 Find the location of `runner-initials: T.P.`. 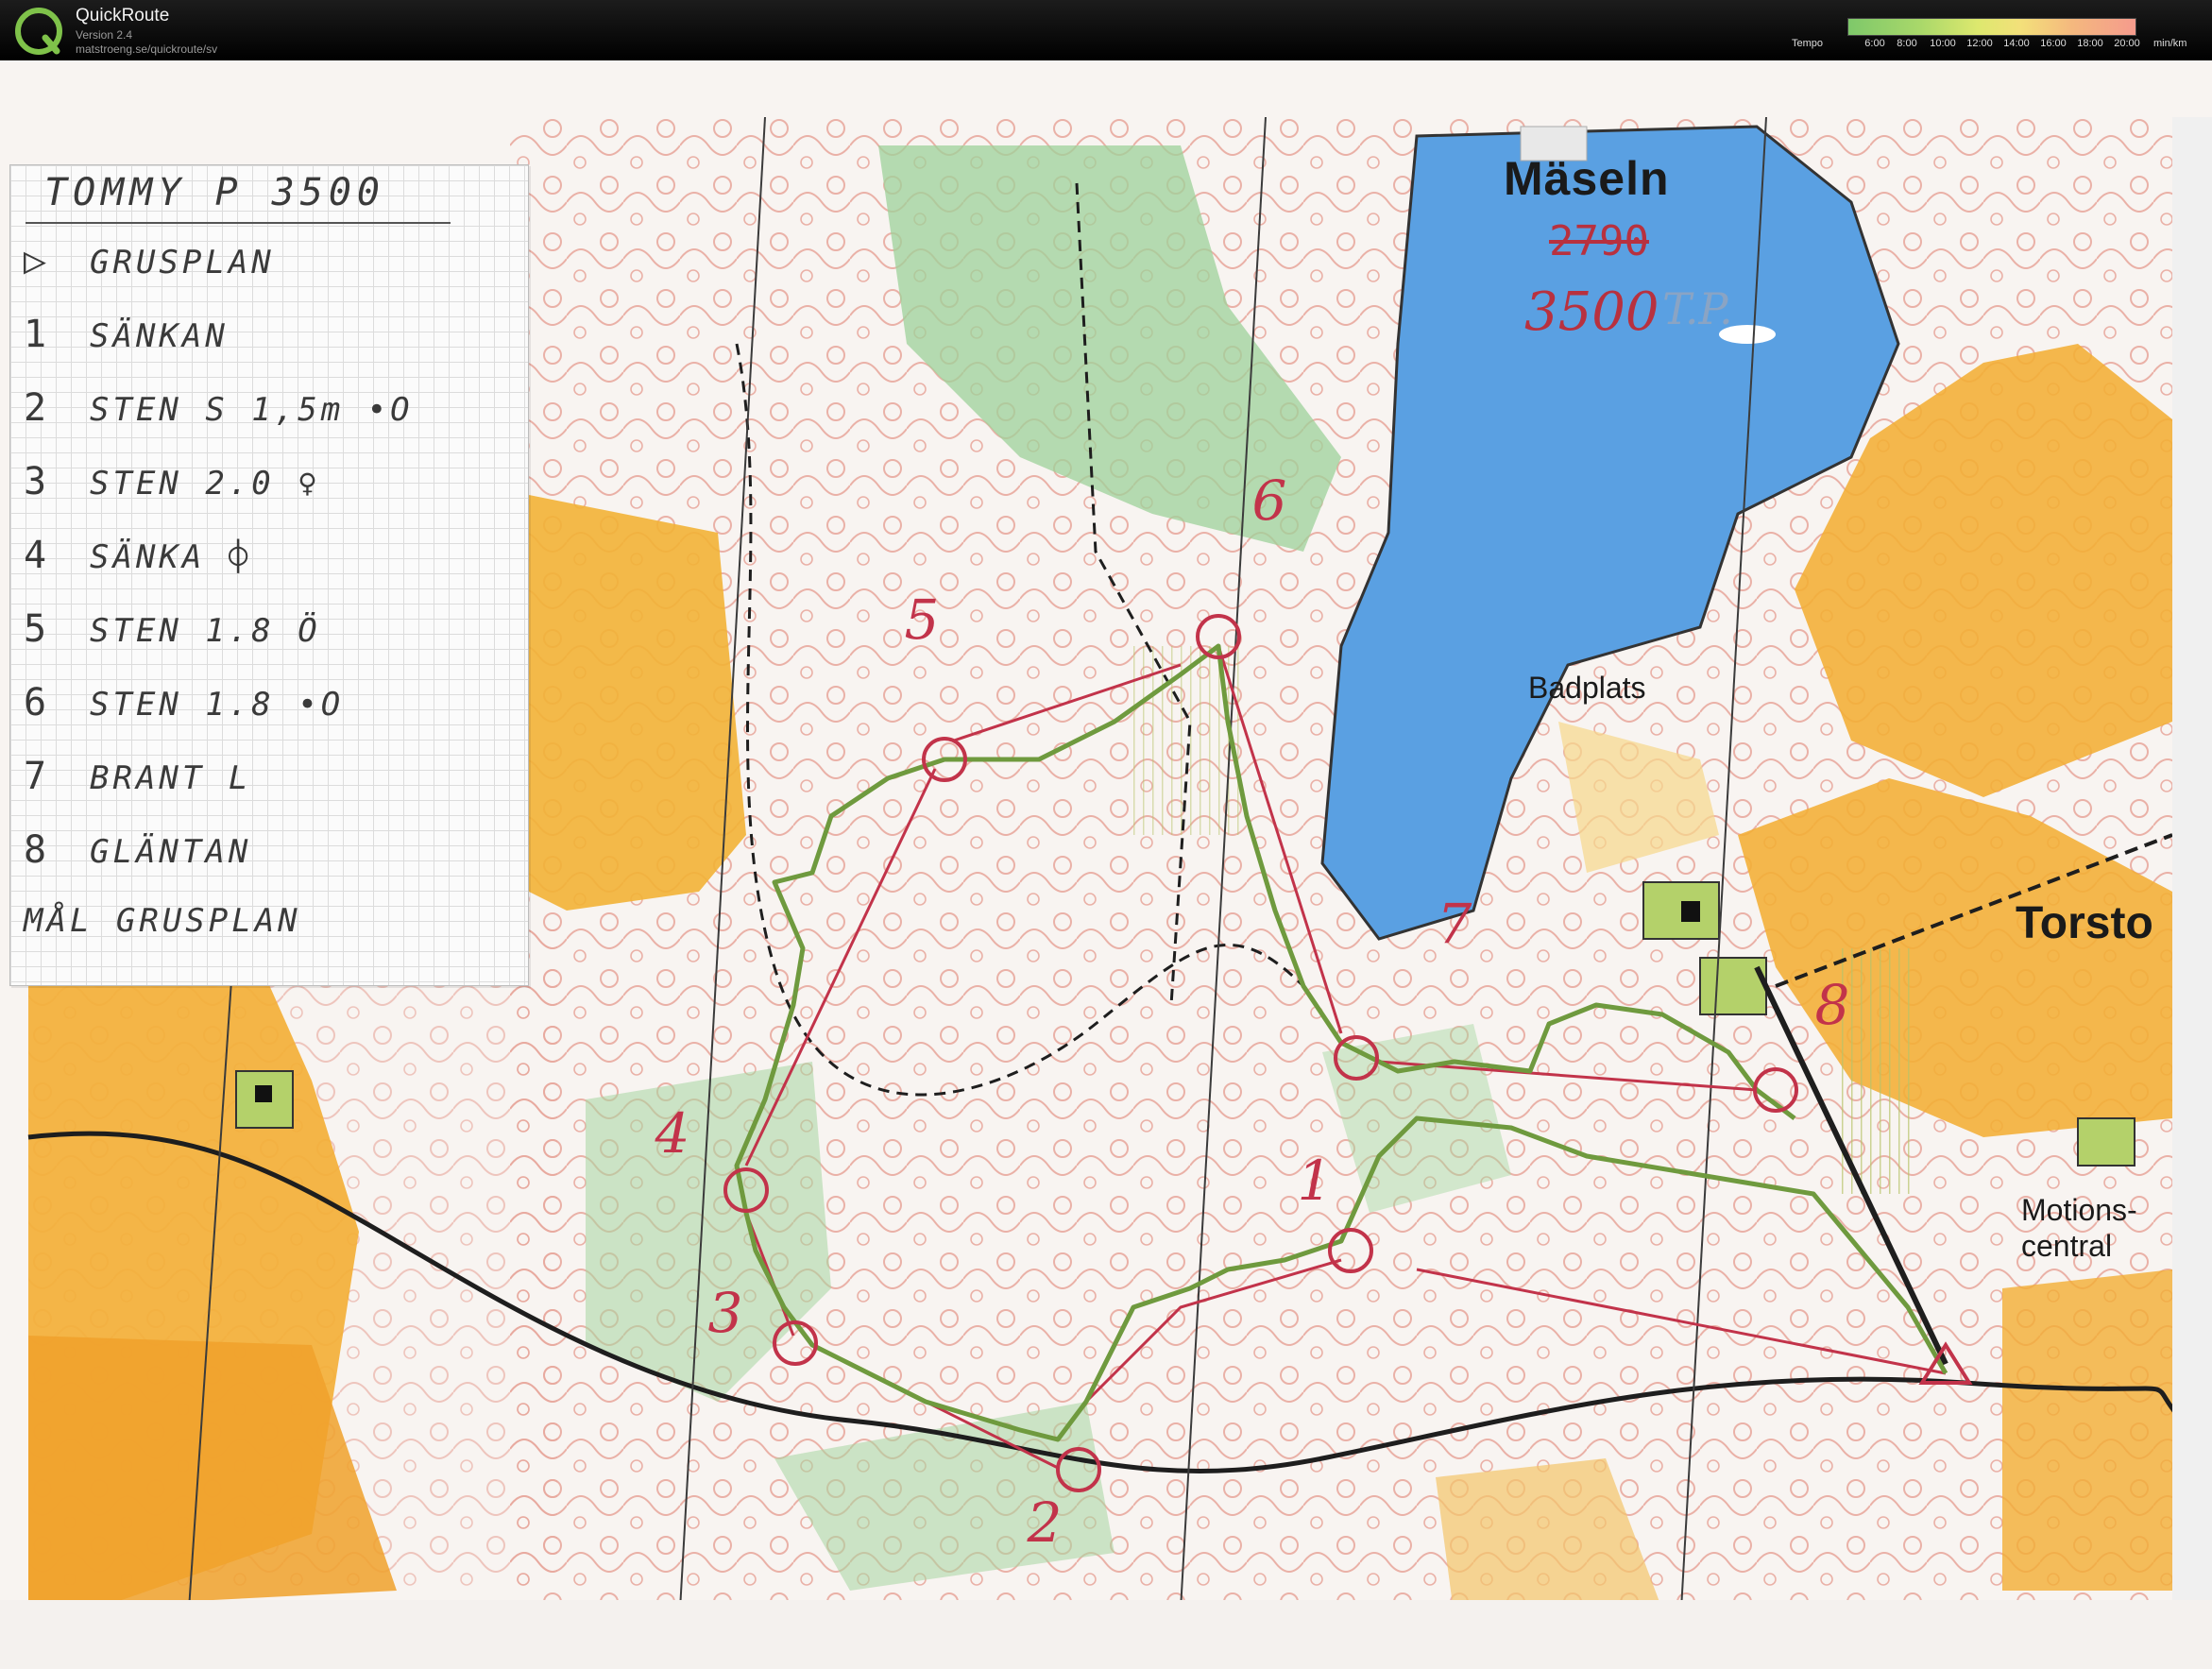

runner-initials: T.P. is located at coordinates (1697, 309).